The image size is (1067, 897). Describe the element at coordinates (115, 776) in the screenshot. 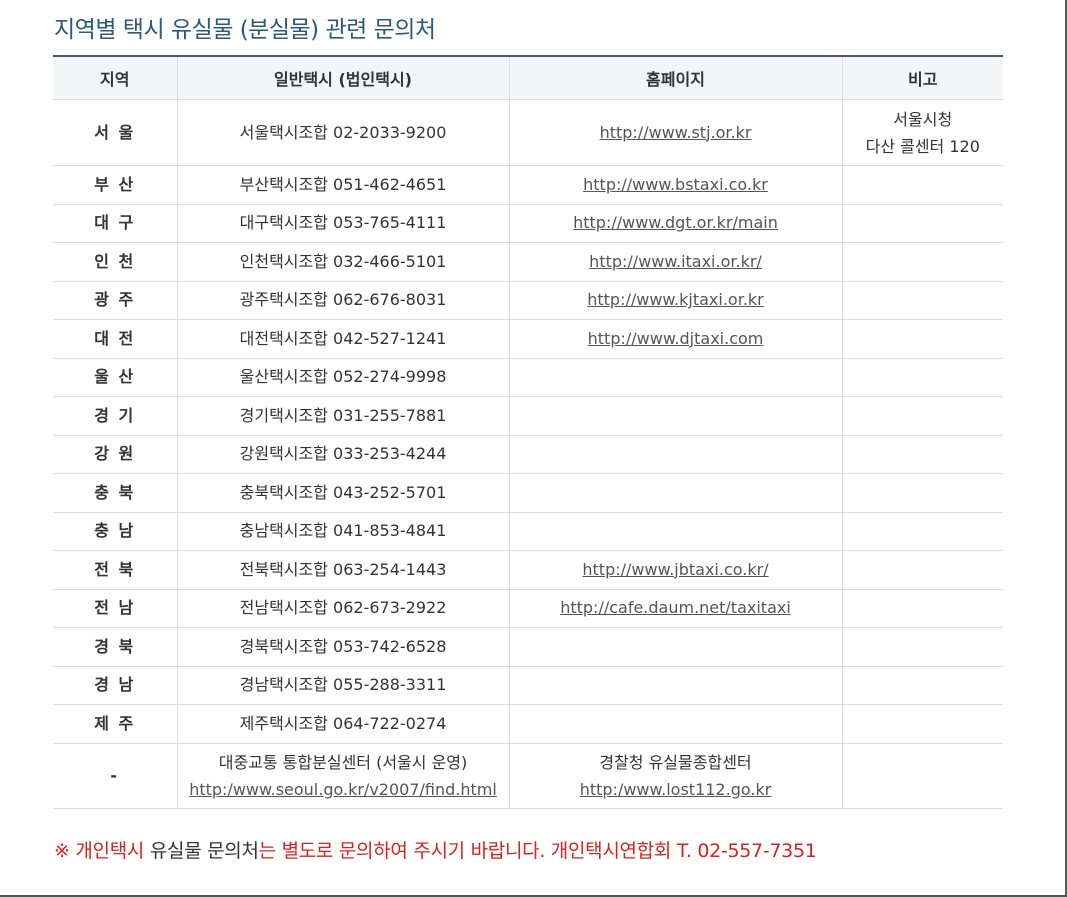

I see `region-cell: -` at that location.